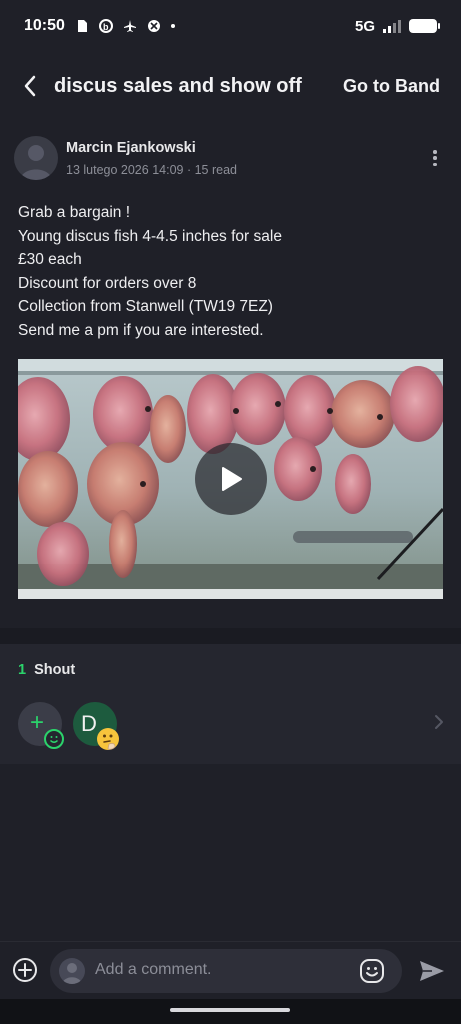 This screenshot has height=1024, width=461. I want to click on home-pill, so click(230, 1010).